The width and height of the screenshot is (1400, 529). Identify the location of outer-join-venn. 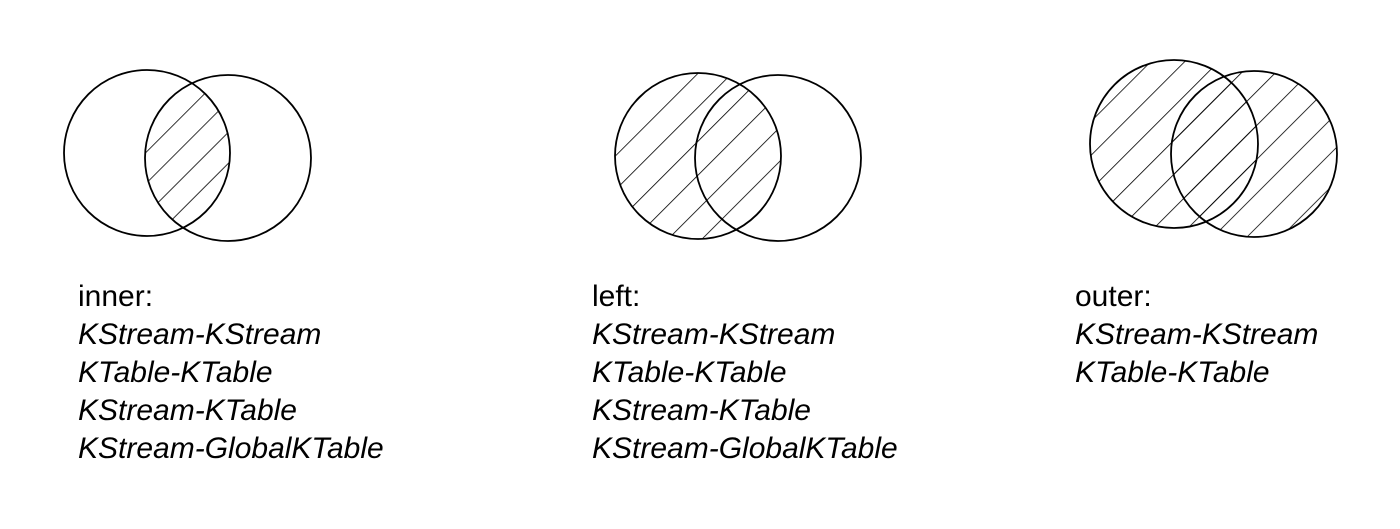
(1235, 155).